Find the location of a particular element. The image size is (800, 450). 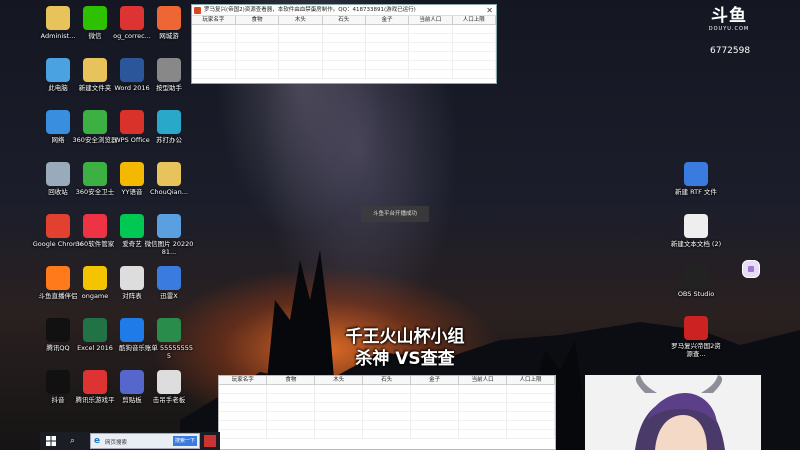

excel-icon is located at coordinates (95, 330).